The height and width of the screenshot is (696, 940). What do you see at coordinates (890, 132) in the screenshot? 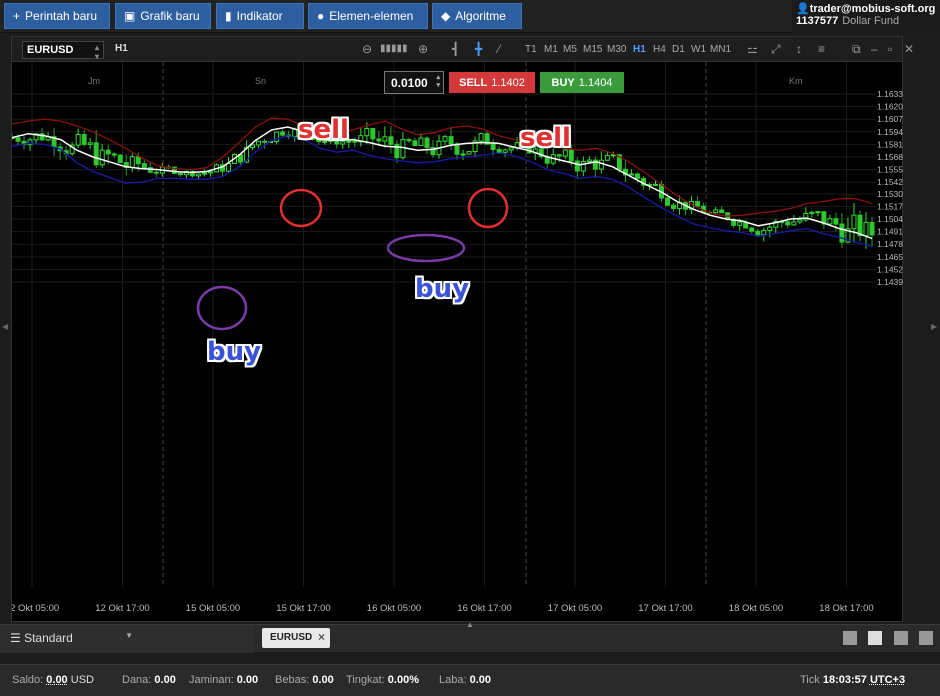
I see `y-tick-label: 1.1594` at bounding box center [890, 132].